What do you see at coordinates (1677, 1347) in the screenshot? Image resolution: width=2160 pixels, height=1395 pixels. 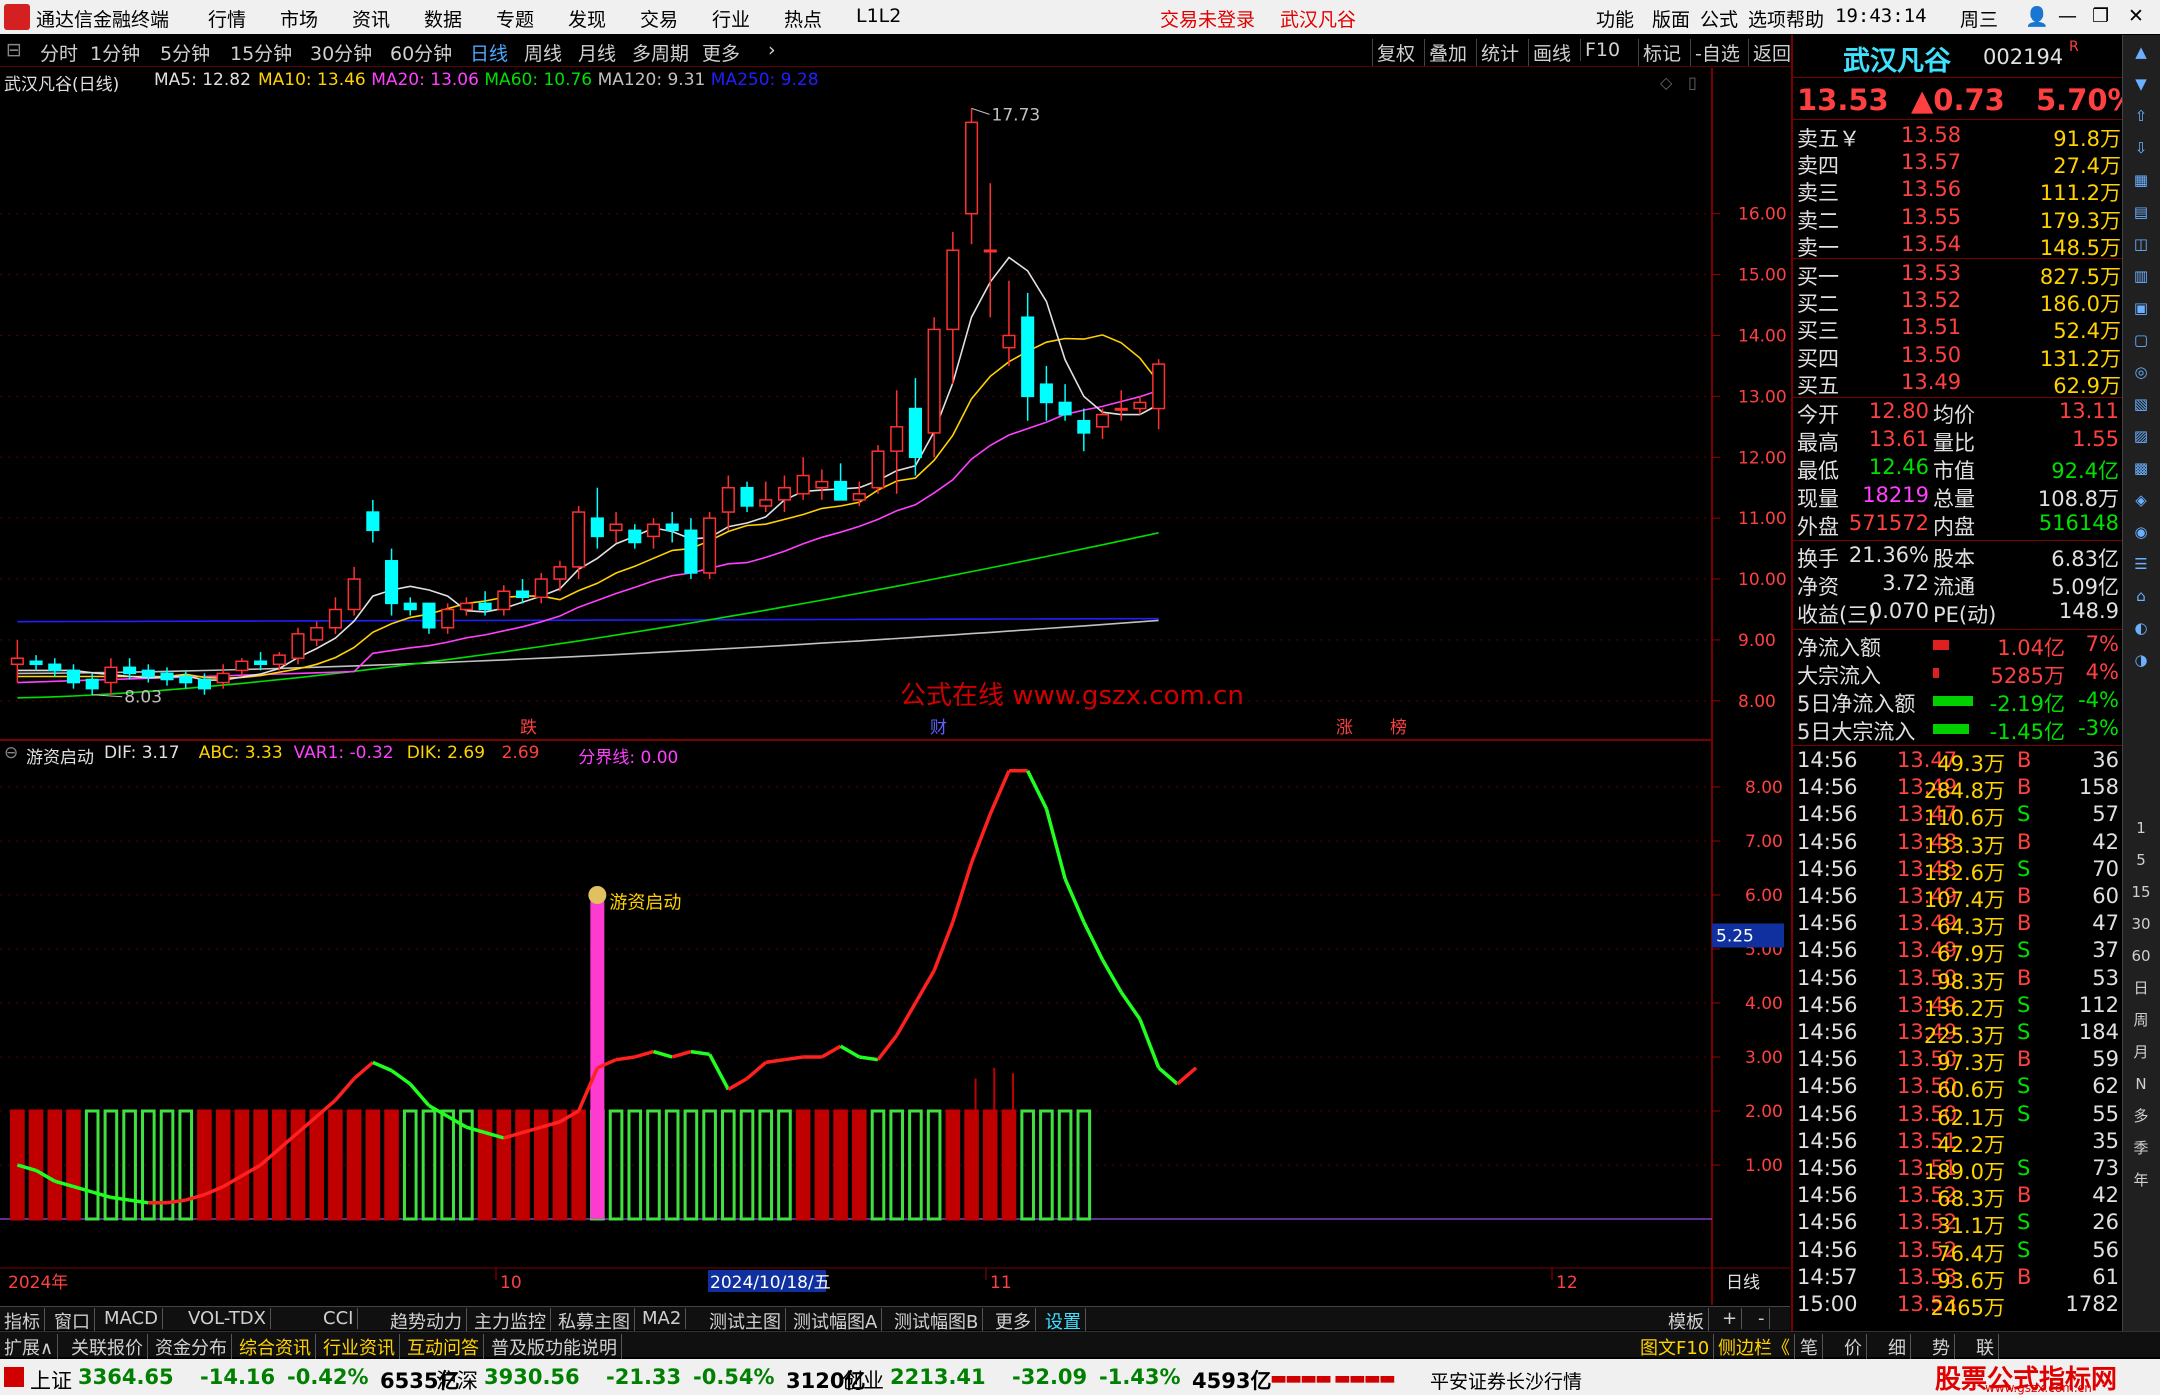 I see `info-tab-7: 图文F10` at bounding box center [1677, 1347].